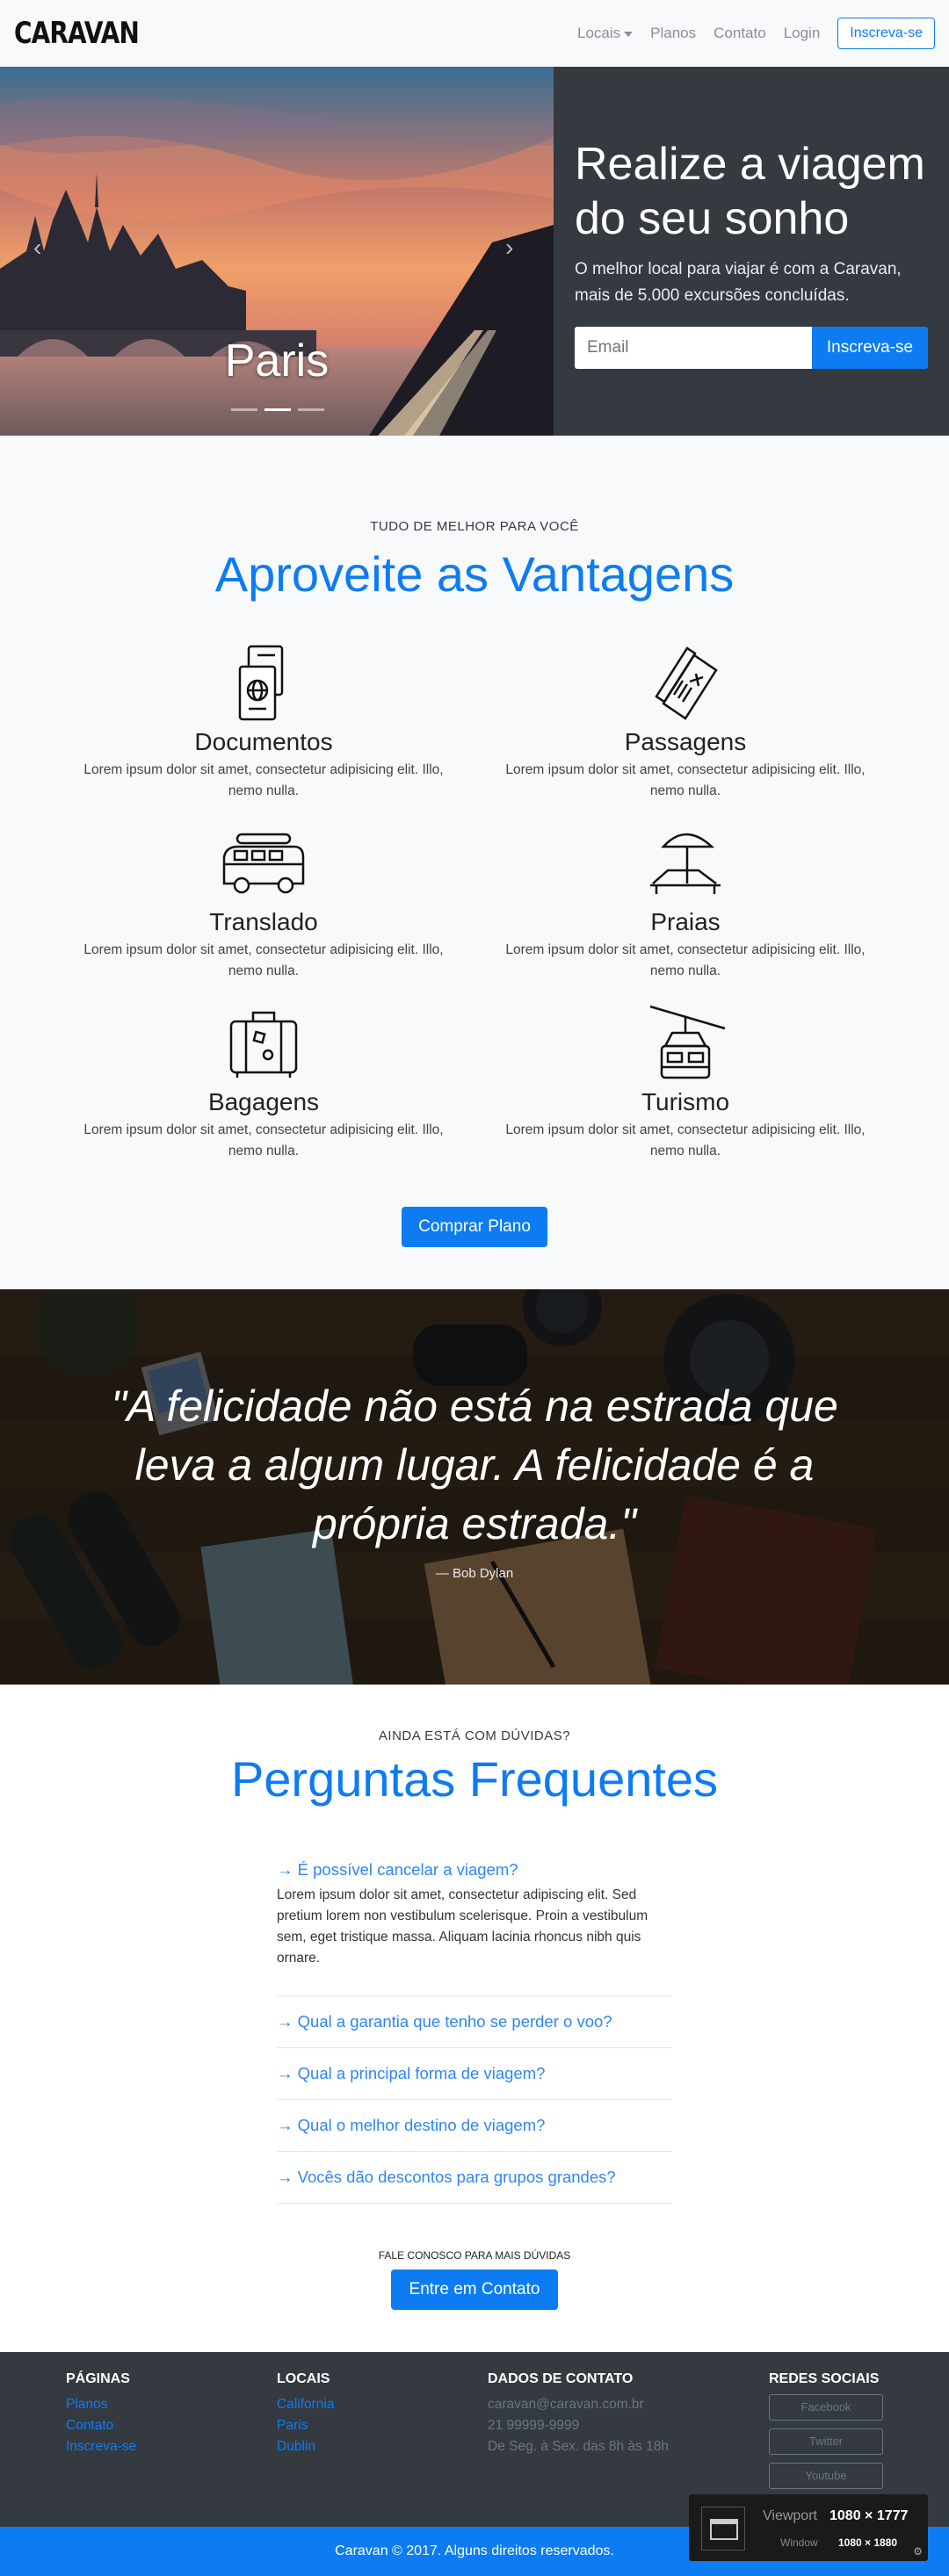  I want to click on carousel-next-icon: ›, so click(509, 248).